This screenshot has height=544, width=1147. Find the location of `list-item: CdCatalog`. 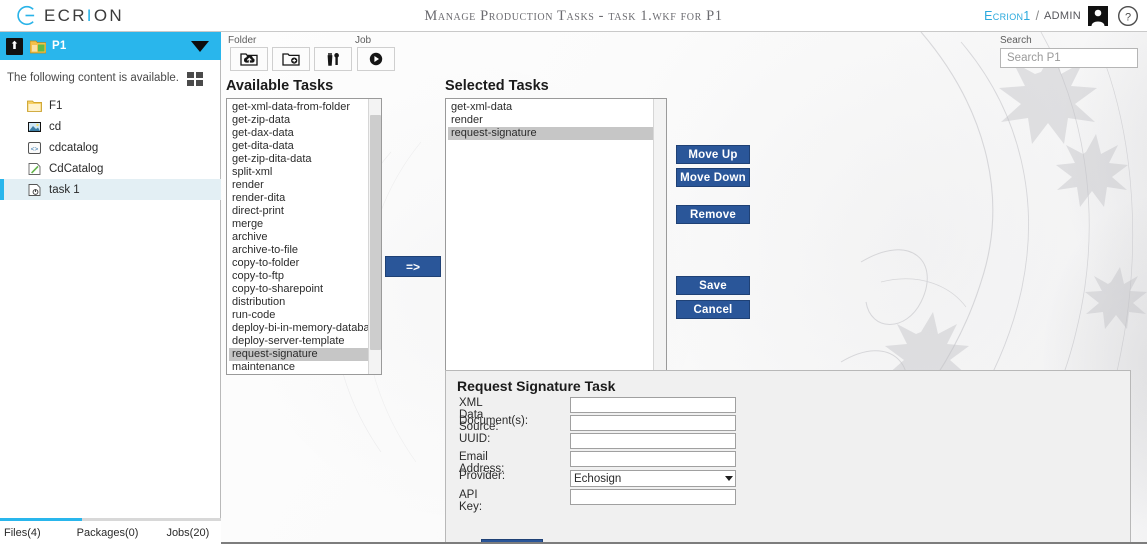

list-item: CdCatalog is located at coordinates (110, 168).